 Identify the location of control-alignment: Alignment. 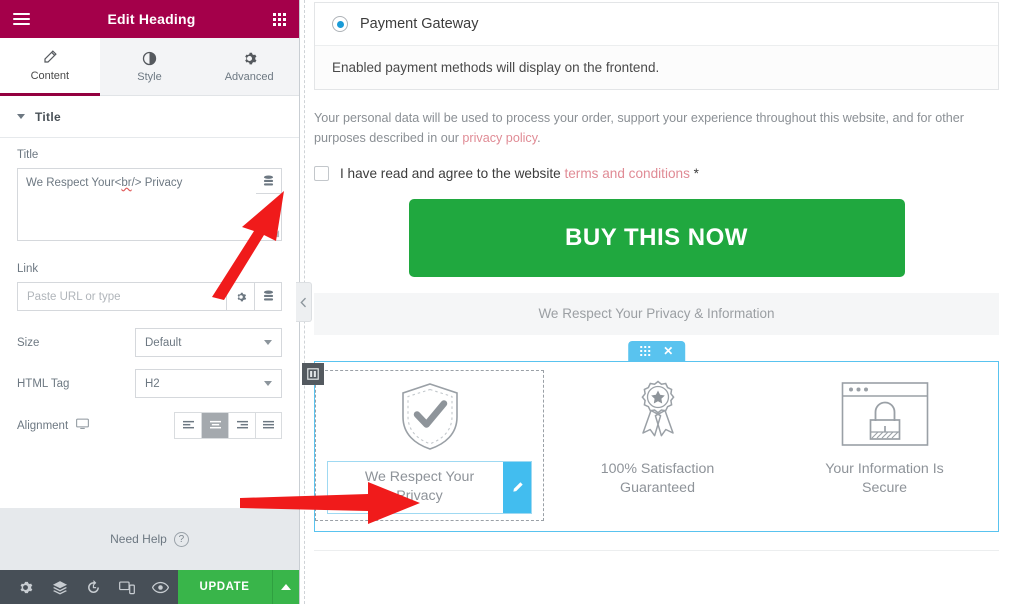
(149, 418).